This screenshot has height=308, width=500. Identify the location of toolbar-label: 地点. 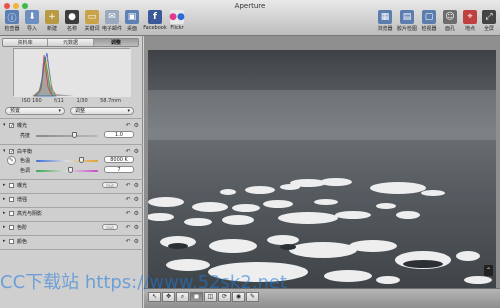
(469, 29).